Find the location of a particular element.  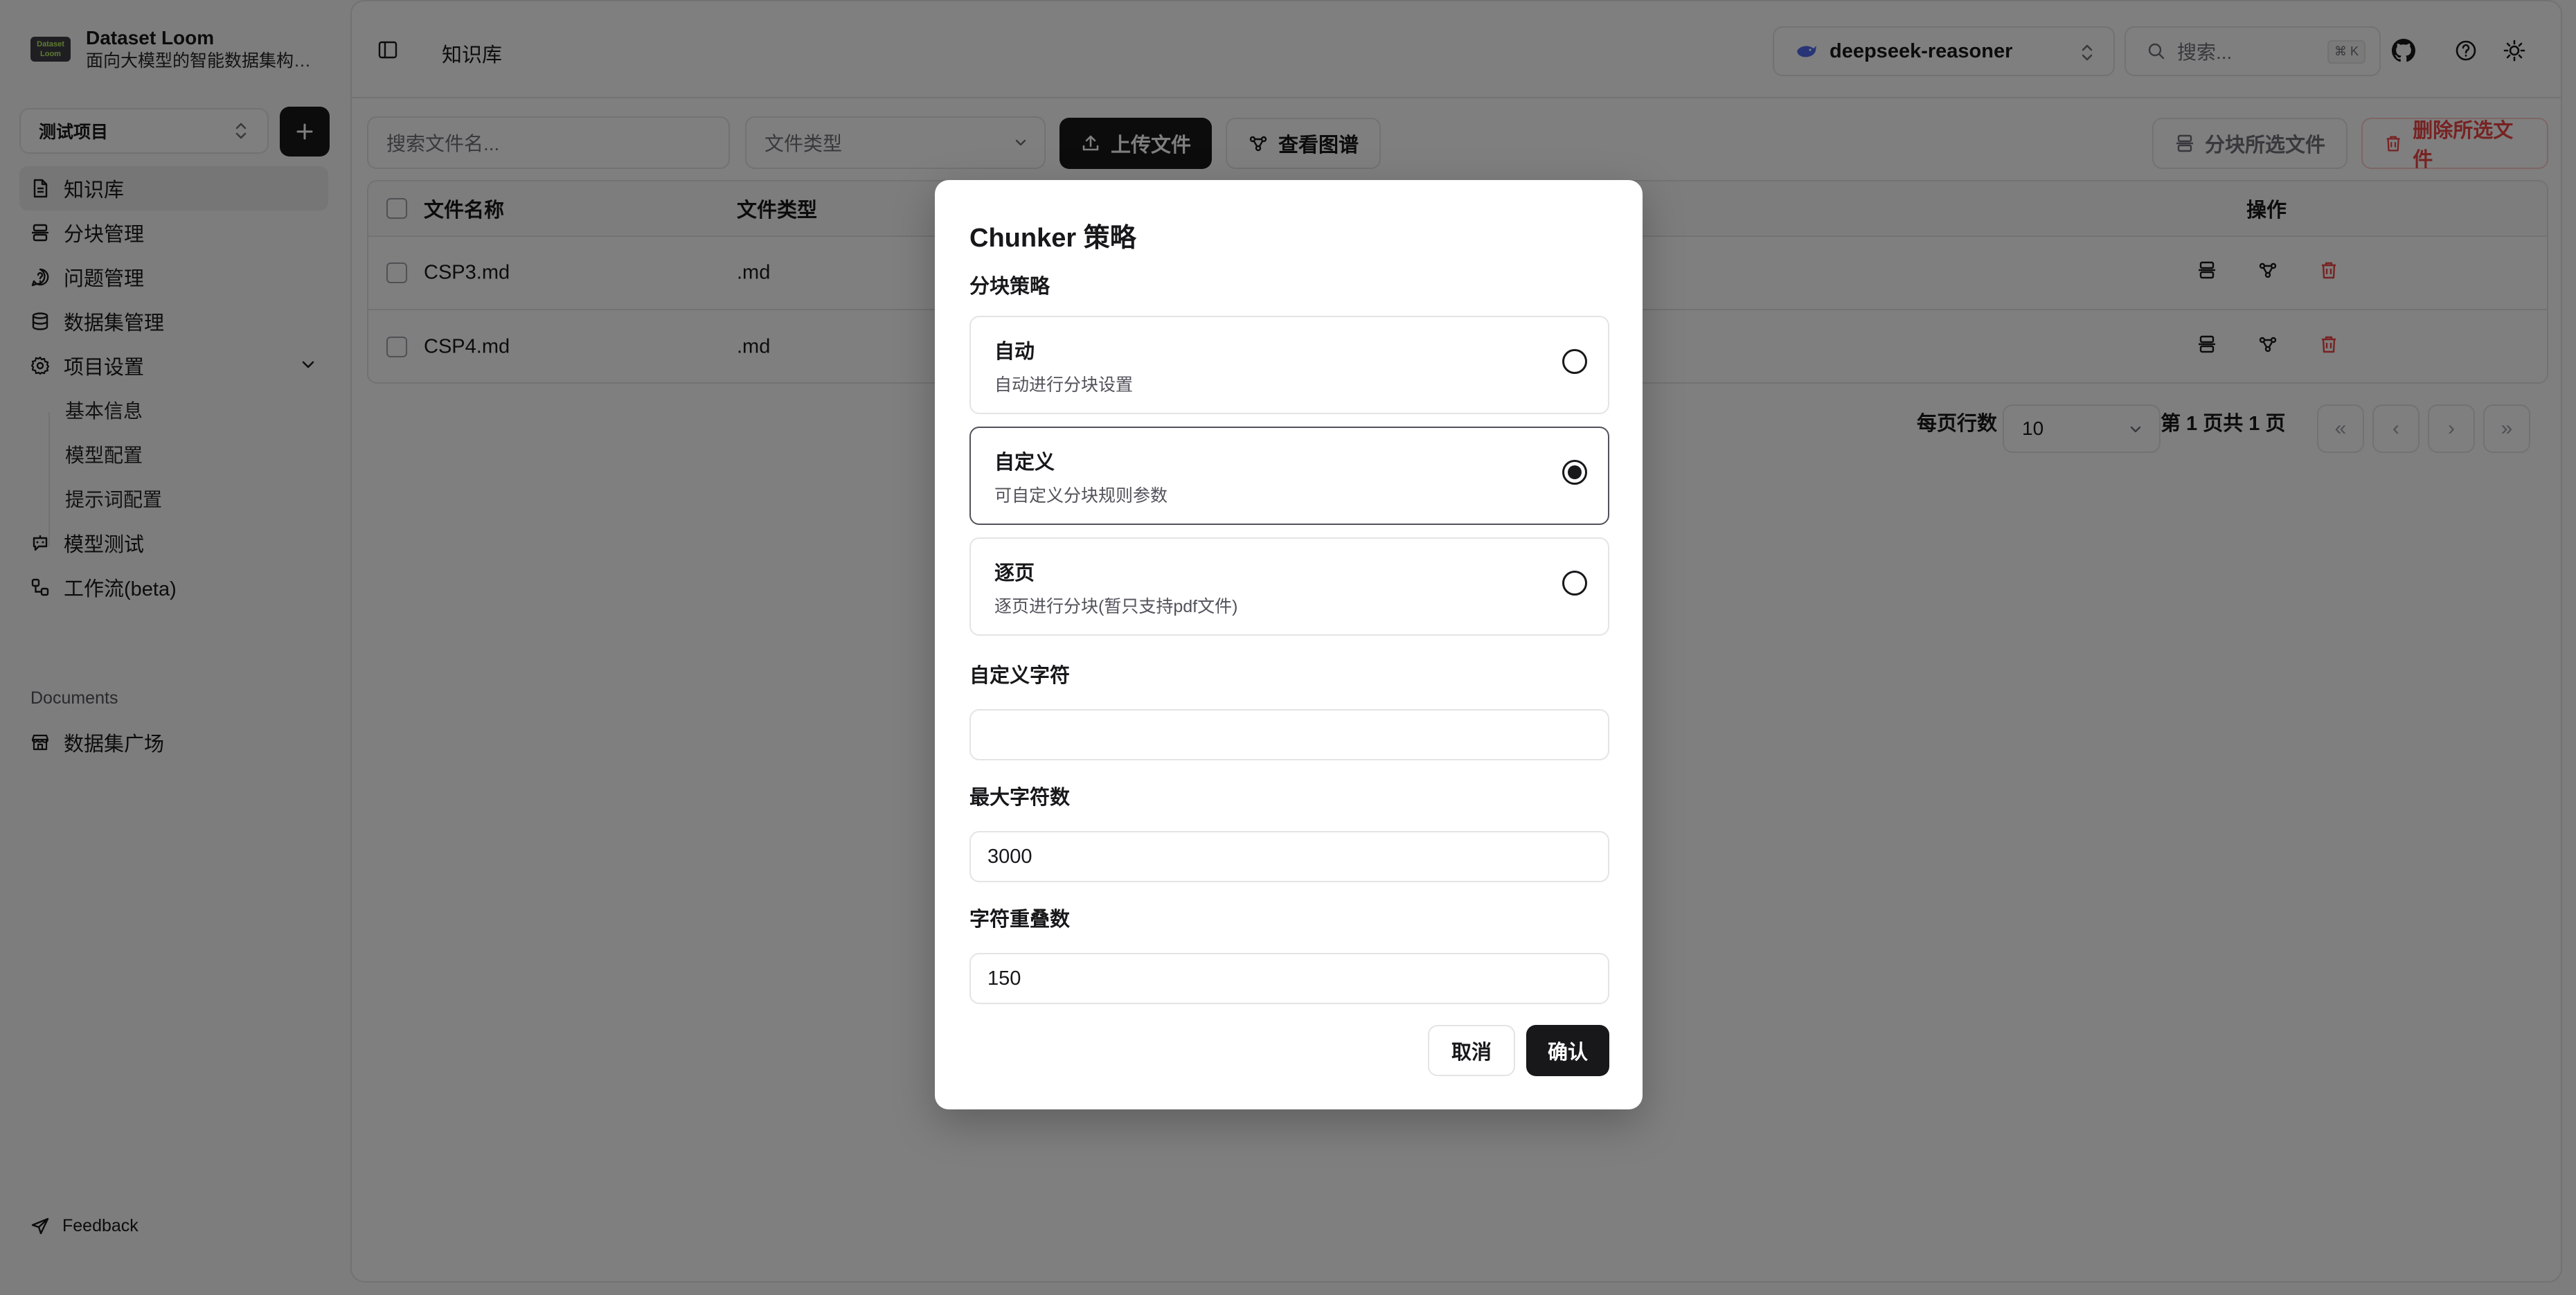

strategy-option-page: 逐页 逐页进行分块(暂只支持pdf文件) is located at coordinates (1289, 586).